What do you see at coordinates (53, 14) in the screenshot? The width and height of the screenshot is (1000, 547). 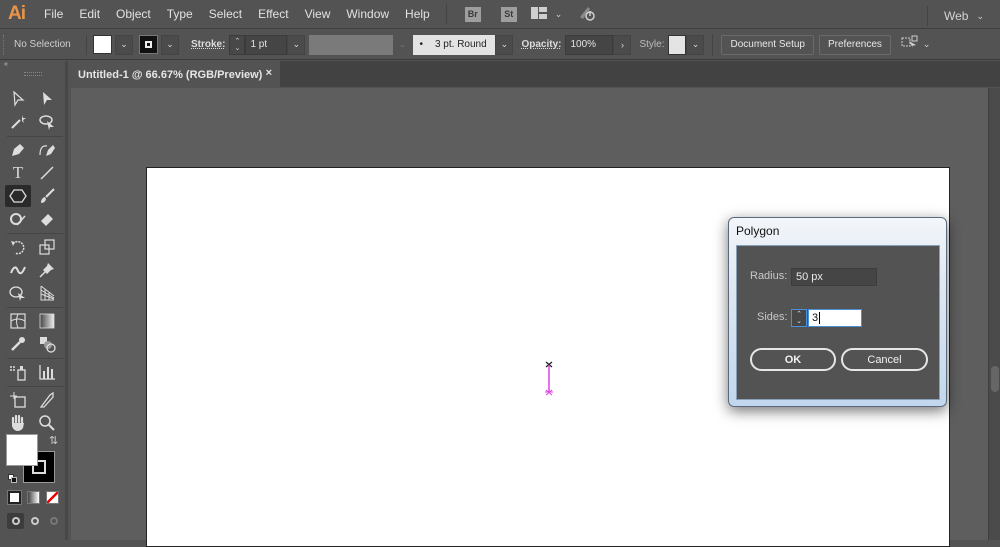 I see `menu-file: File` at bounding box center [53, 14].